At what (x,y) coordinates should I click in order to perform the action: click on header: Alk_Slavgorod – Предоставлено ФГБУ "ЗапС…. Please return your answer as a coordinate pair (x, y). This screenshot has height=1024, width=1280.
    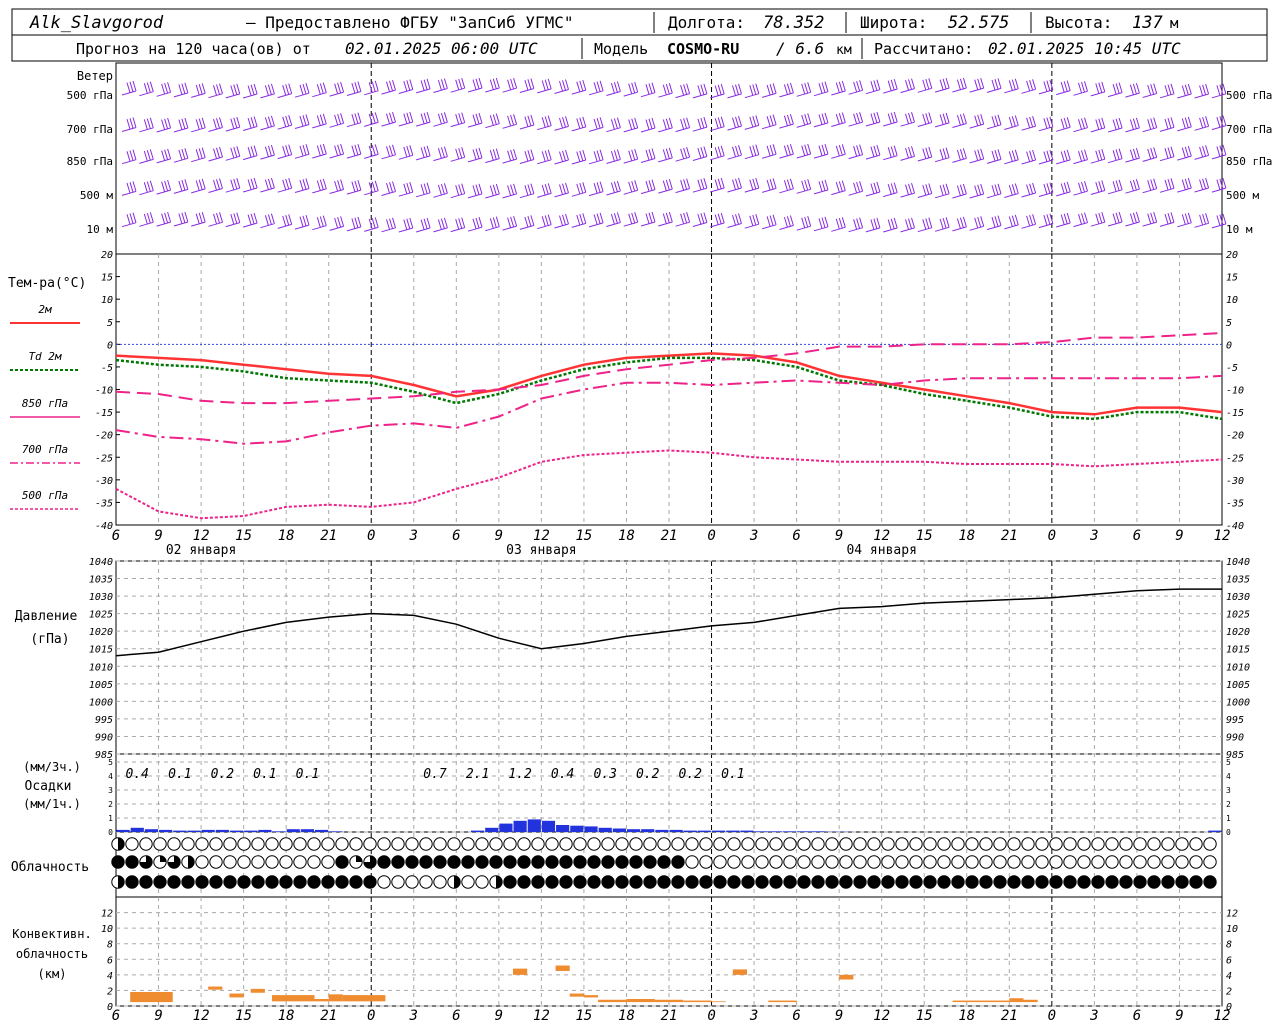
    Looking at the image, I should click on (639, 35).